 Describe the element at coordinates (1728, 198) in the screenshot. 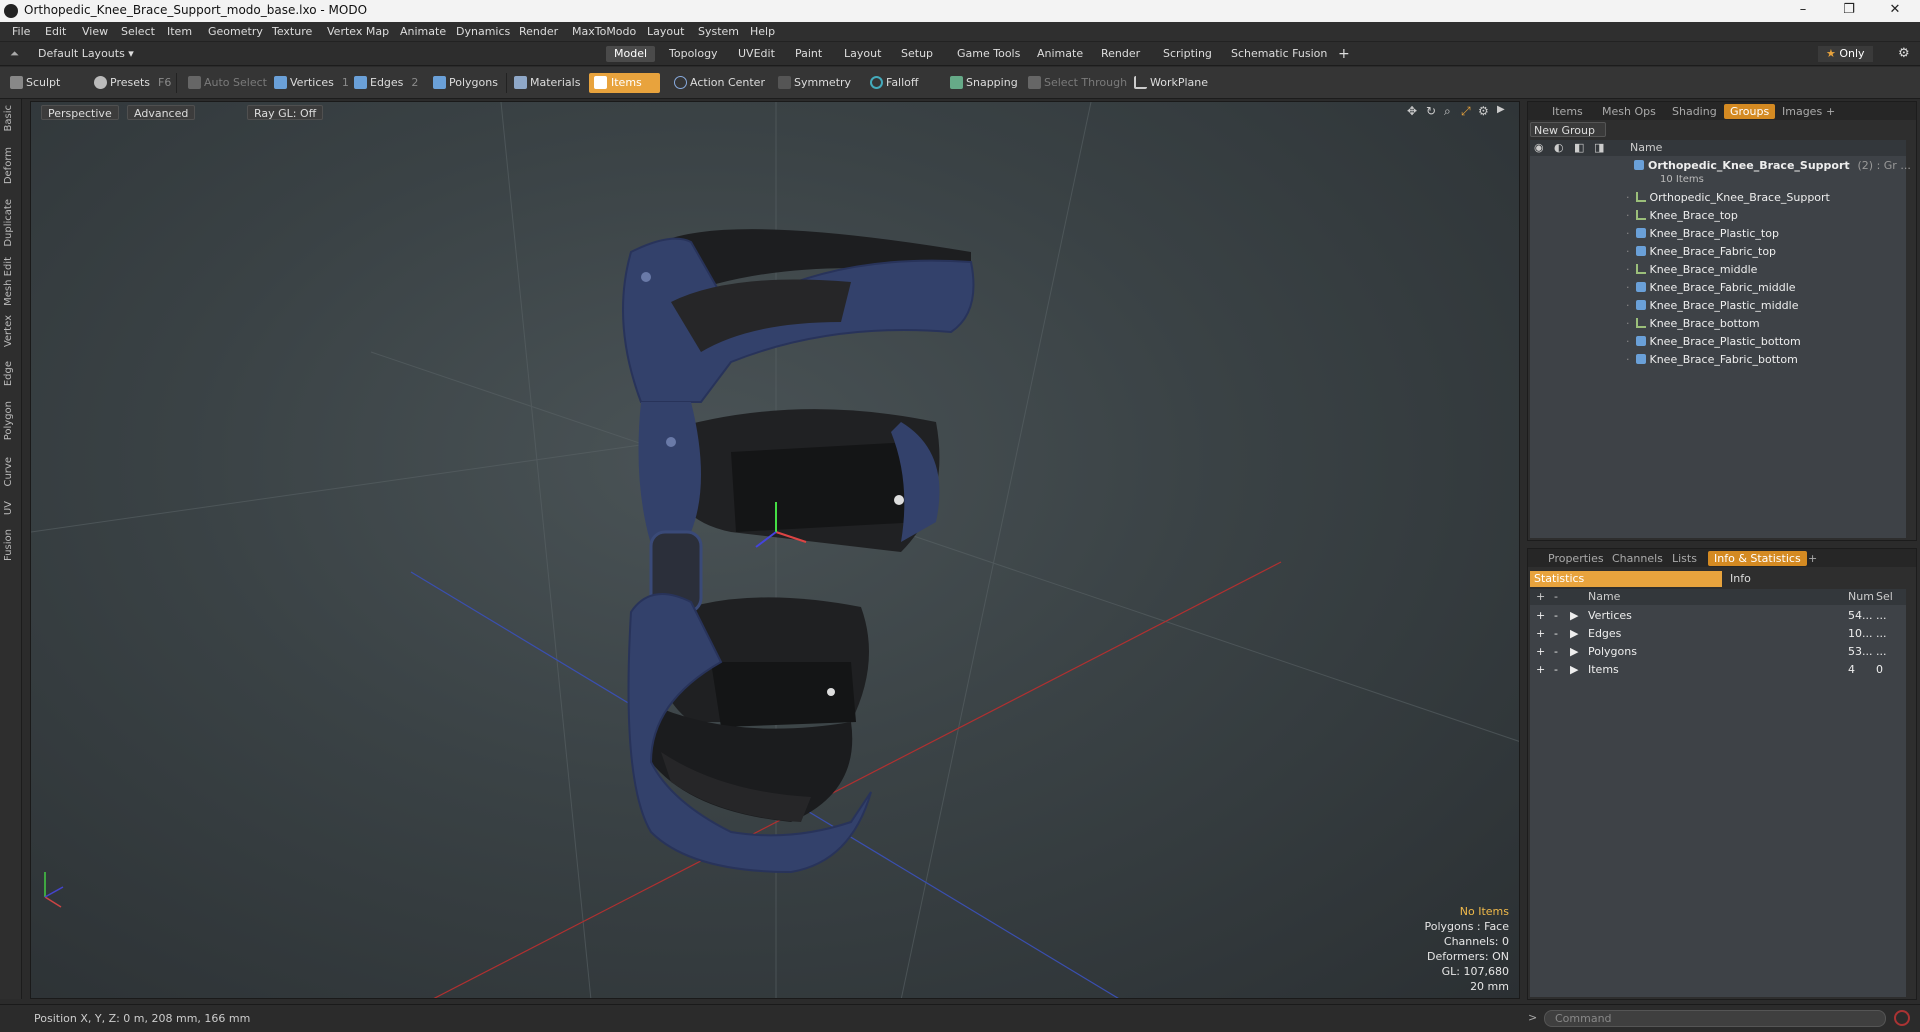

I see `group-item-row: · Orthopedic_Knee_Brace_Support` at that location.